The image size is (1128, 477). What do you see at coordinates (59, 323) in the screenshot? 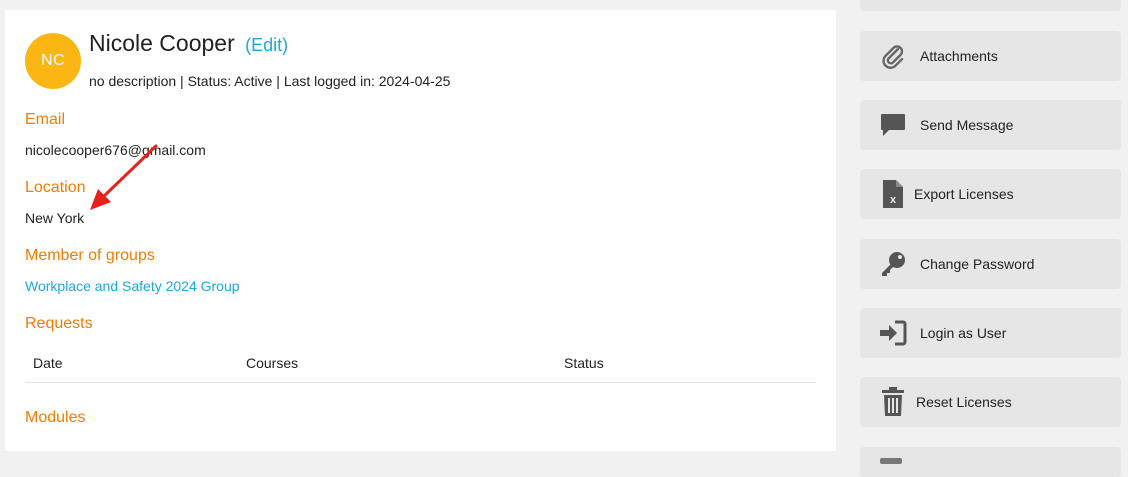
I see `requests-title: Requests` at bounding box center [59, 323].